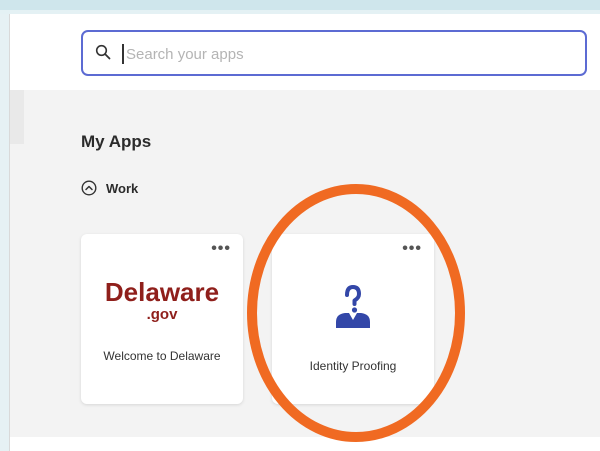  I want to click on logo-sub-text: .gov, so click(162, 314).